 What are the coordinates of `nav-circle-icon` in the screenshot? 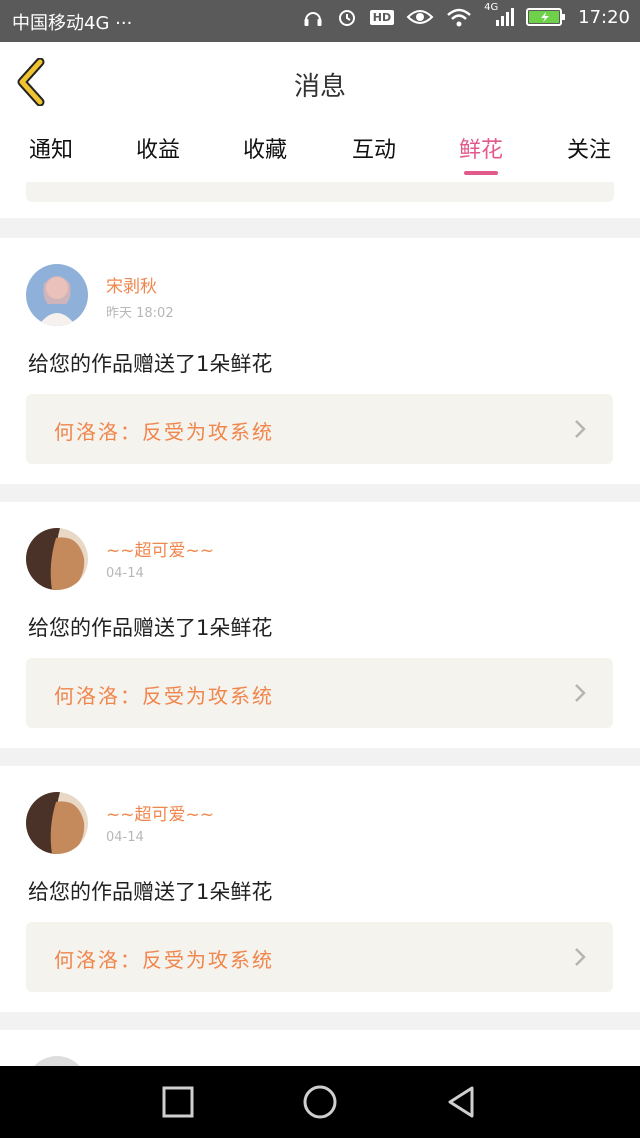 It's located at (320, 1102).